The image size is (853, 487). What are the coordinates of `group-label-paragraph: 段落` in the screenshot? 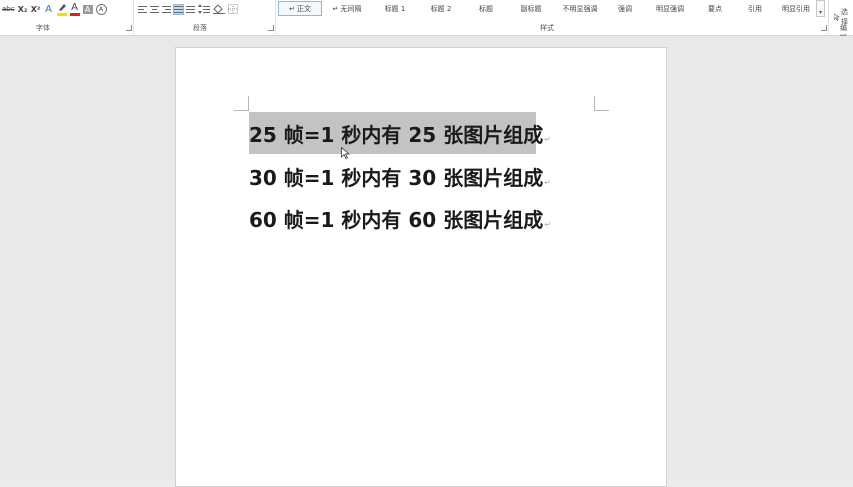 It's located at (200, 28).